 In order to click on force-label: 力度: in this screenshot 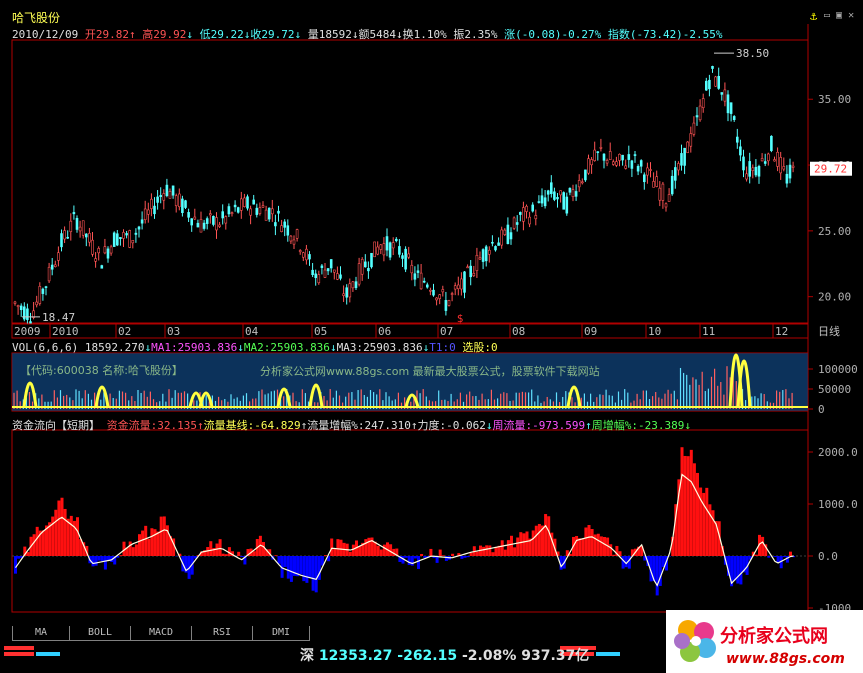, I will do `click(432, 425)`.